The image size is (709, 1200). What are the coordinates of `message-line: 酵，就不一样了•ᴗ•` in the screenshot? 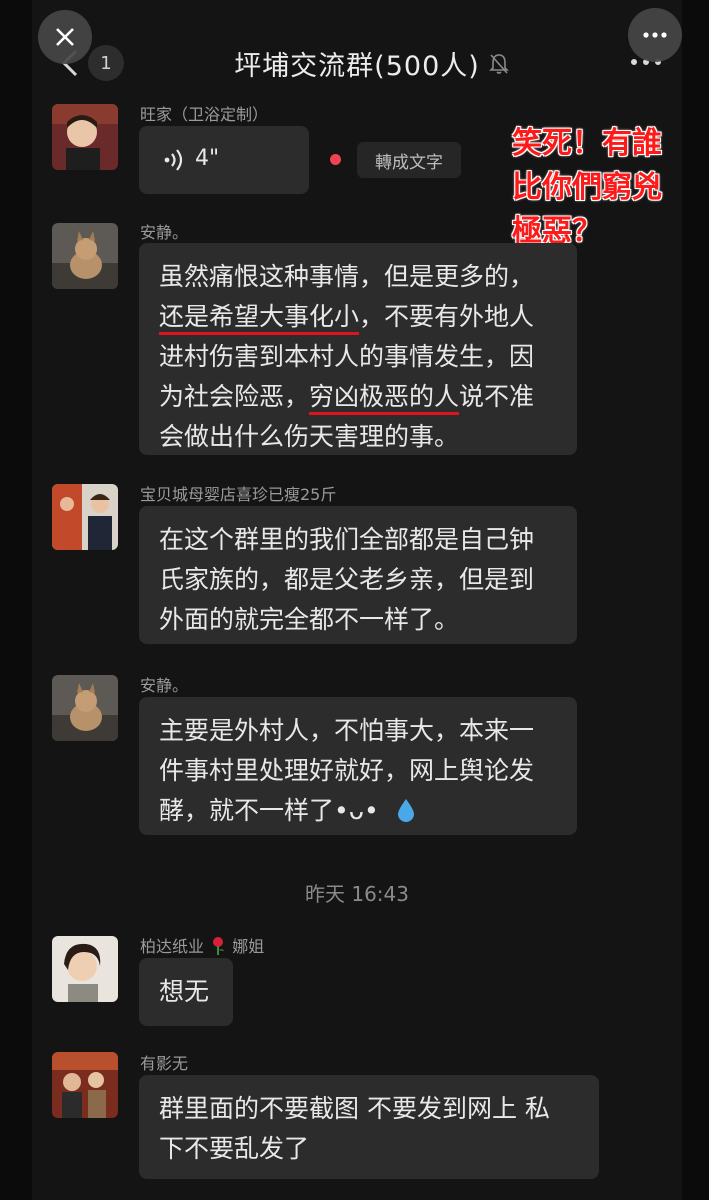 It's located at (358, 811).